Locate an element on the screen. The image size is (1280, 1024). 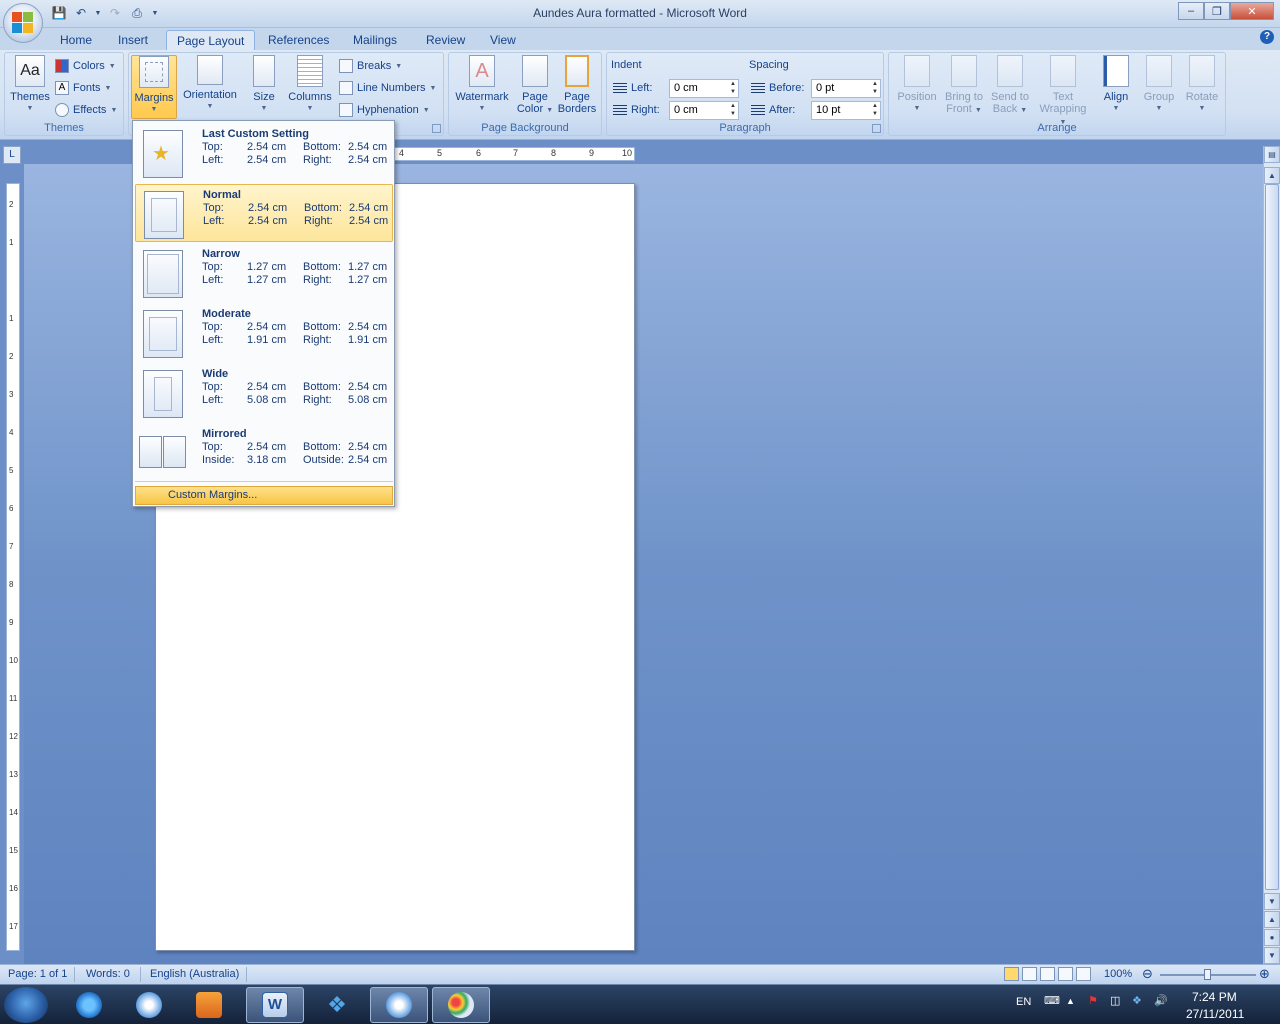
page-setup-launcher-icon is located at coordinates (436, 128).